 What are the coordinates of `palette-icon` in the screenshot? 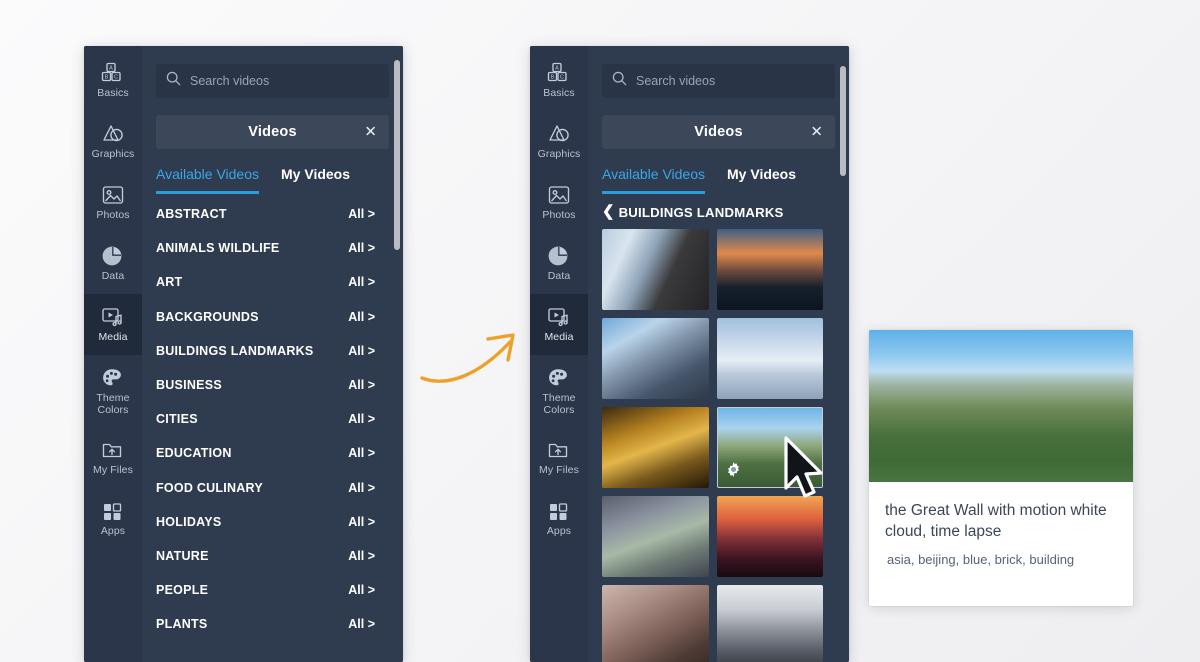 It's located at (113, 378).